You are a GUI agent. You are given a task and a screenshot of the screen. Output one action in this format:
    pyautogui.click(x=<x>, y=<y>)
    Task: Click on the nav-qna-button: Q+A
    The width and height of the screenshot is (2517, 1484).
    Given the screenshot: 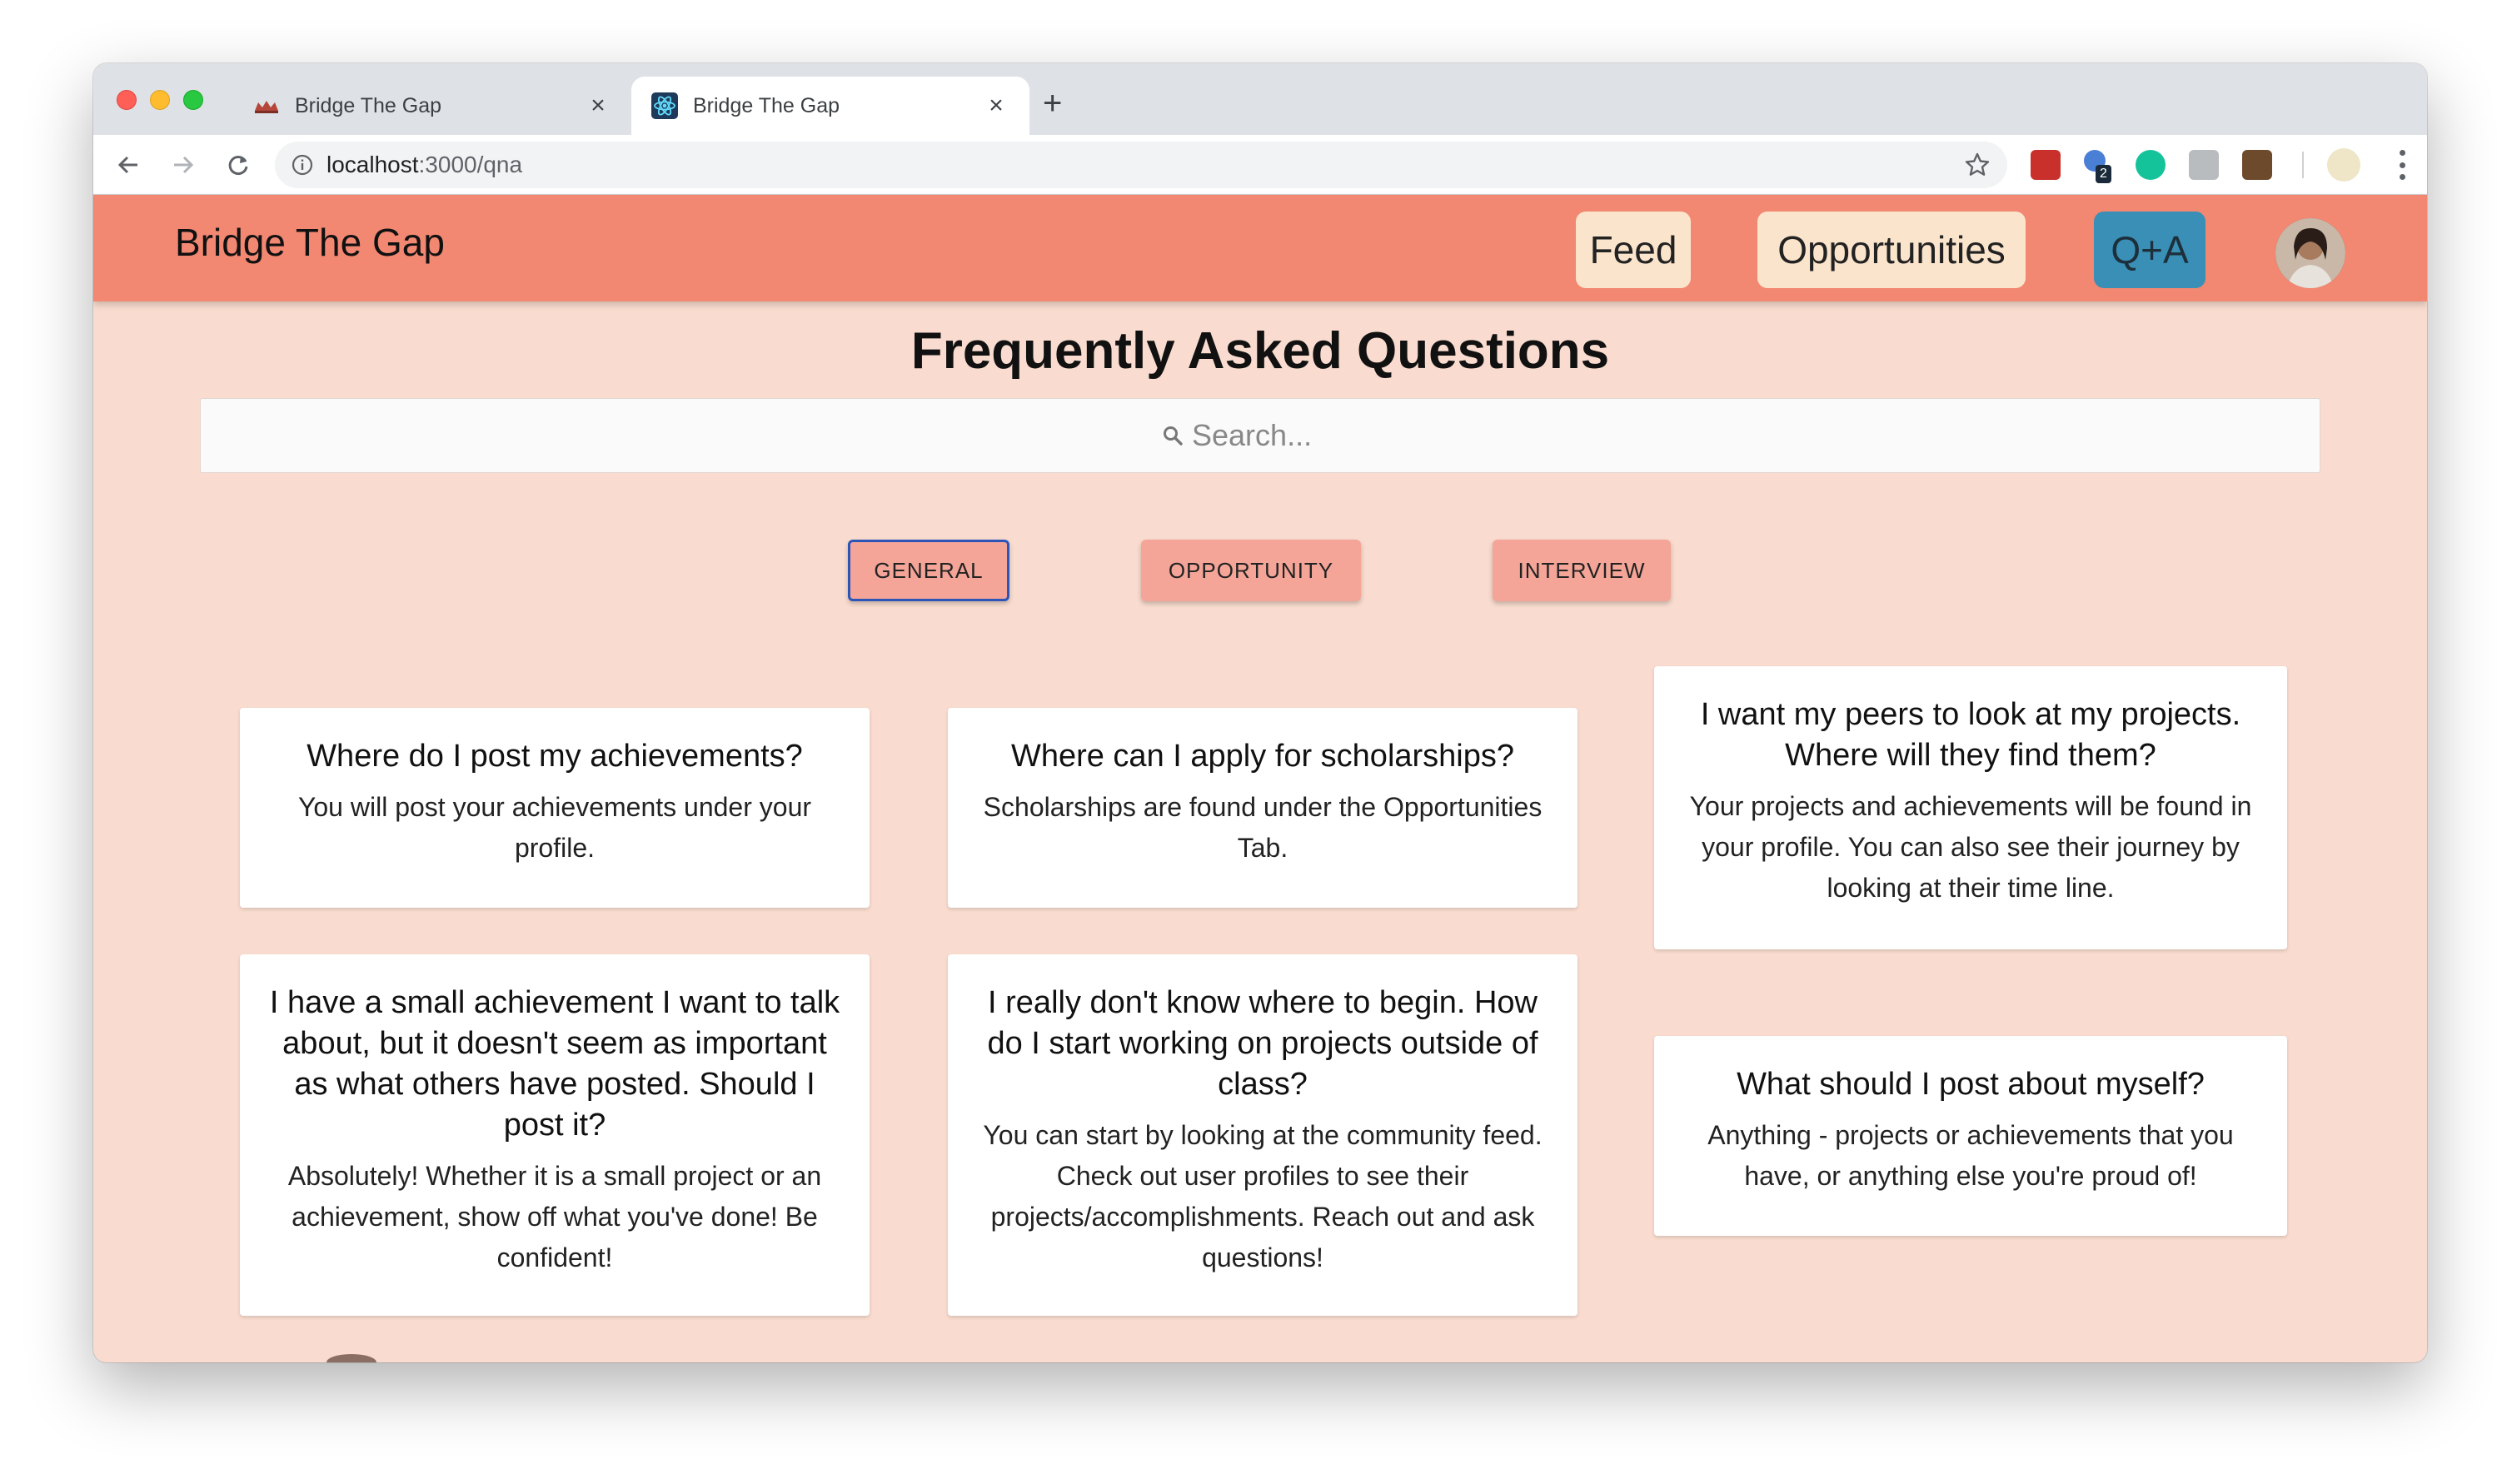 What is the action you would take?
    pyautogui.click(x=2150, y=250)
    